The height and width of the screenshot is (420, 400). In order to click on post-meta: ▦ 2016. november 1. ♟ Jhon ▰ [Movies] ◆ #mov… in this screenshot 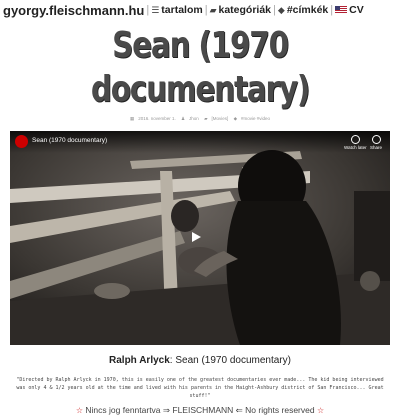, I will do `click(200, 119)`.